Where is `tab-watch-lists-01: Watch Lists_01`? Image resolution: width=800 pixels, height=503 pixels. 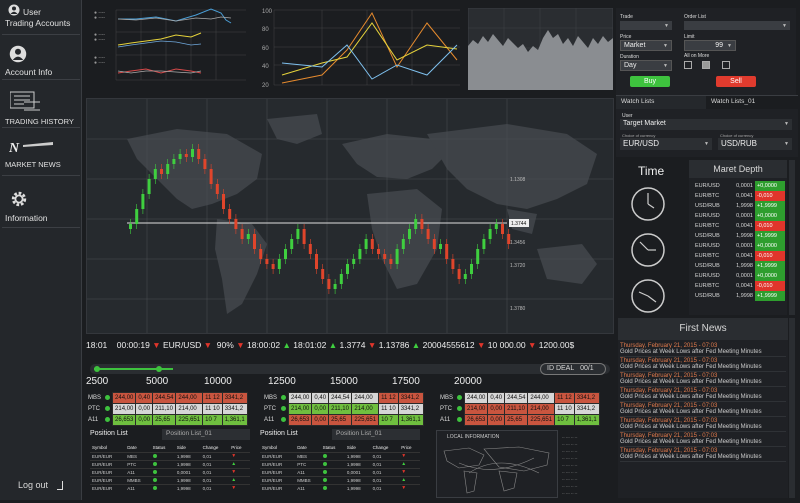
tab-watch-lists-01: Watch Lists_01 is located at coordinates (752, 102).